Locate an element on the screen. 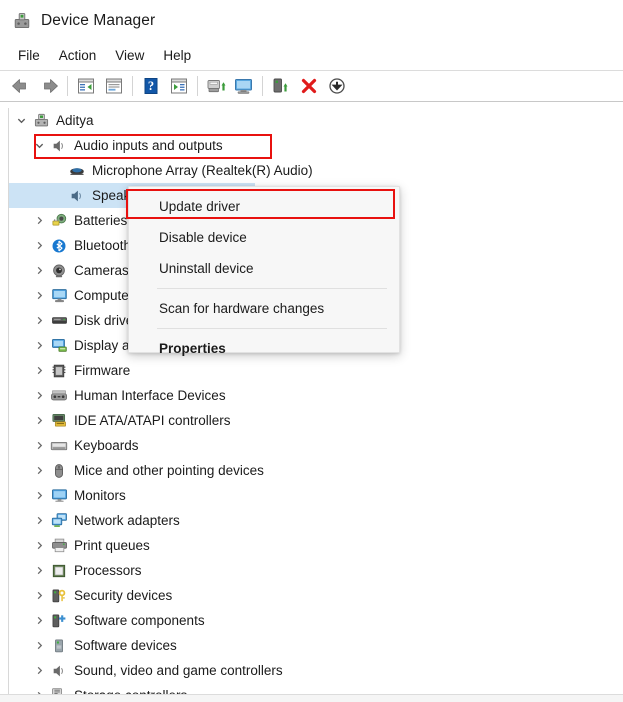  menu-file: File is located at coordinates (30, 55).